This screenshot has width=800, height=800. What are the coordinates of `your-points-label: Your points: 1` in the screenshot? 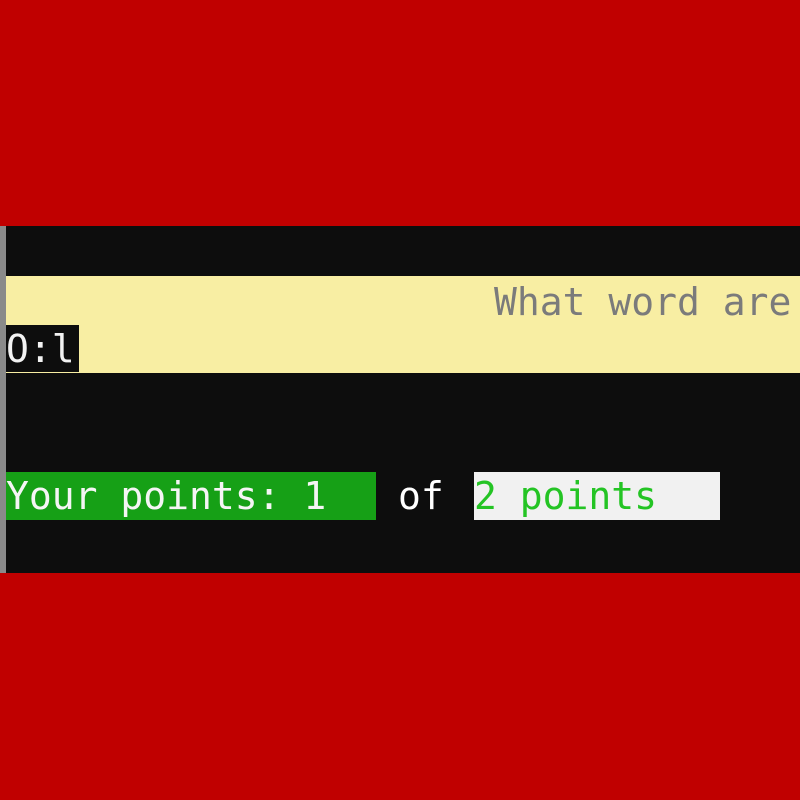 It's located at (191, 496).